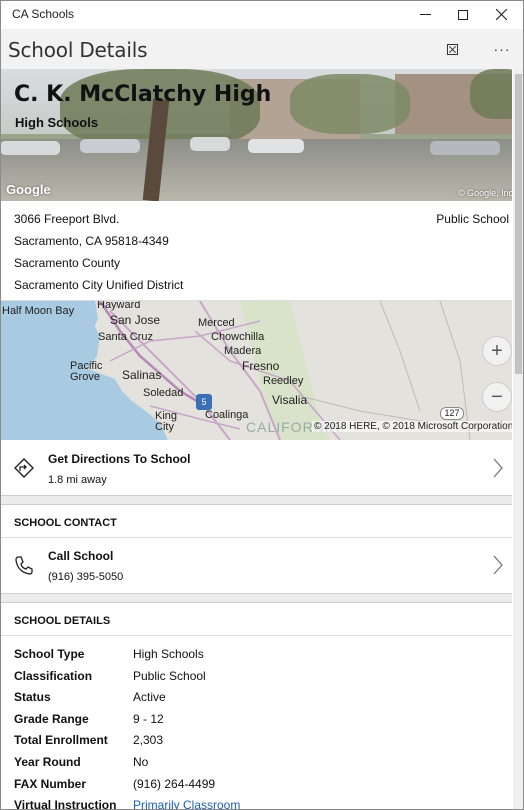 Image resolution: width=524 pixels, height=810 pixels. Describe the element at coordinates (126, 337) in the screenshot. I see `map-label-santa: Santa Cruz` at that location.